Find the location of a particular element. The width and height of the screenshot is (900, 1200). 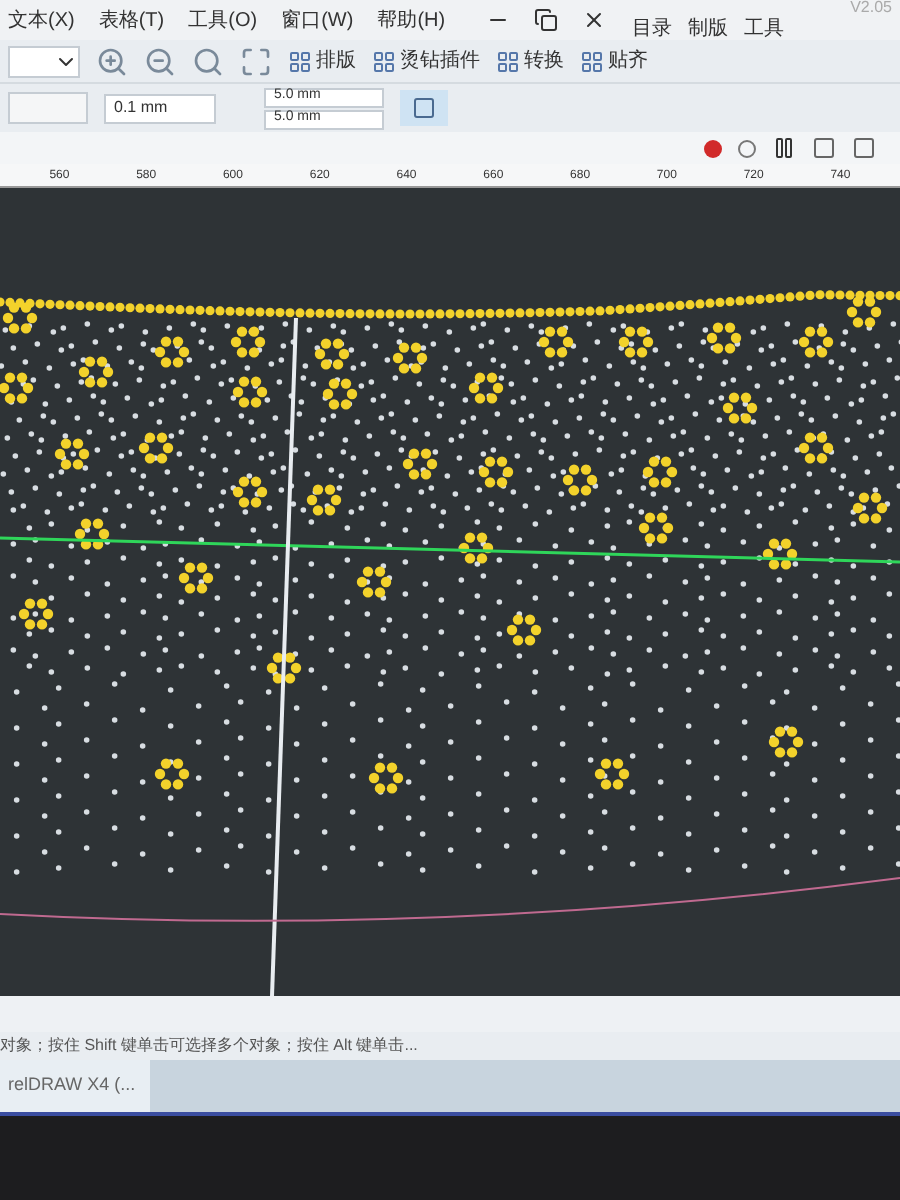

panel-tab: 制版 is located at coordinates (708, 30).